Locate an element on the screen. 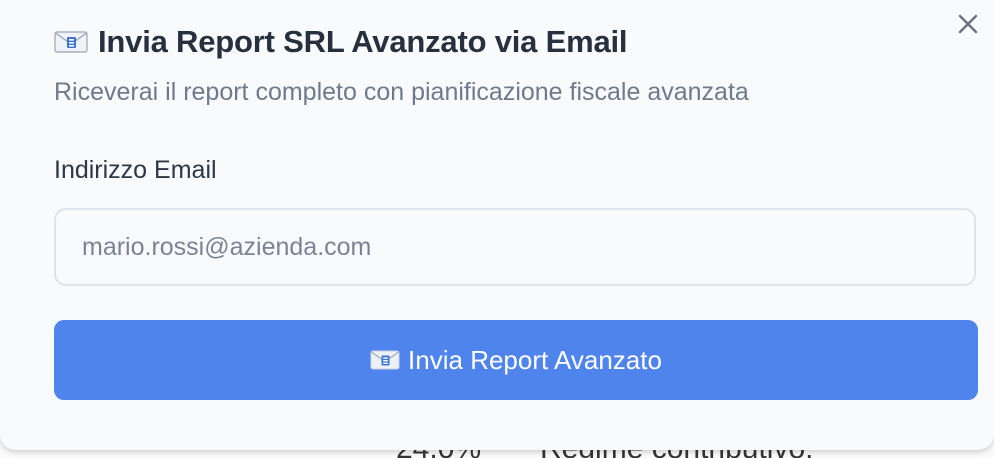 The height and width of the screenshot is (458, 994). modal-title: Invia Report SRL Avanzato via Email is located at coordinates (363, 41).